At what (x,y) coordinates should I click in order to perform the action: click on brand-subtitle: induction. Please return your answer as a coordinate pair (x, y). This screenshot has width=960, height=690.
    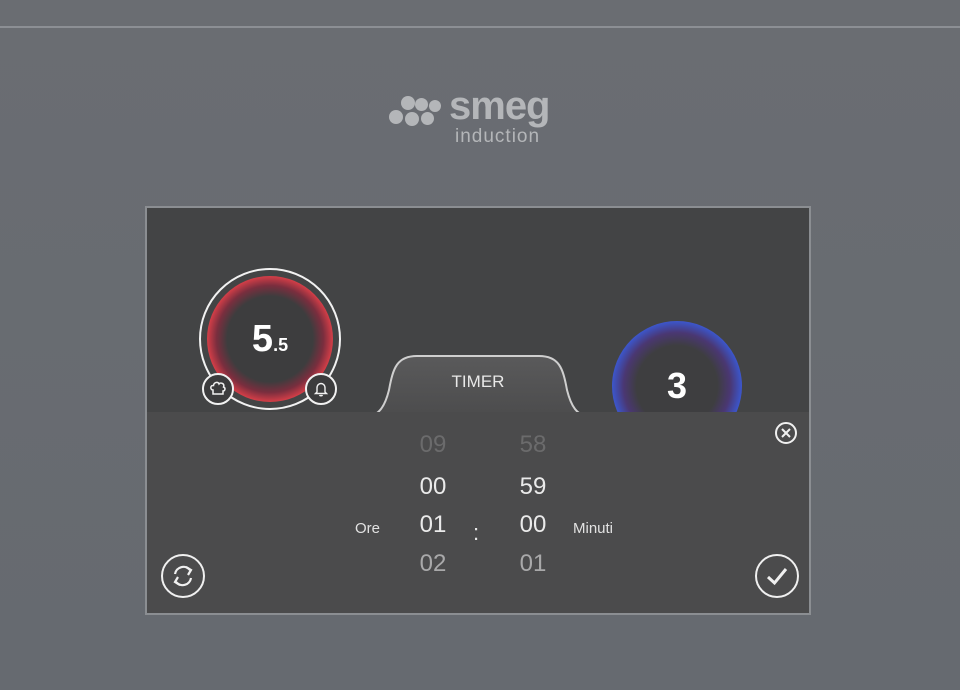
    Looking at the image, I should click on (498, 136).